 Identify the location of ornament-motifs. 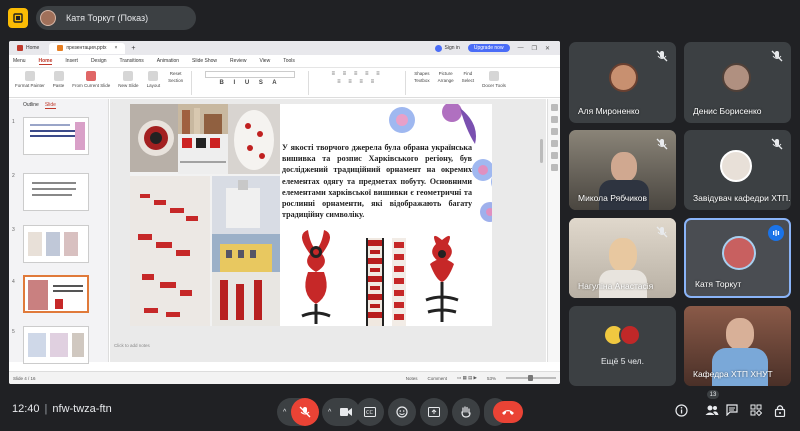
(380, 278).